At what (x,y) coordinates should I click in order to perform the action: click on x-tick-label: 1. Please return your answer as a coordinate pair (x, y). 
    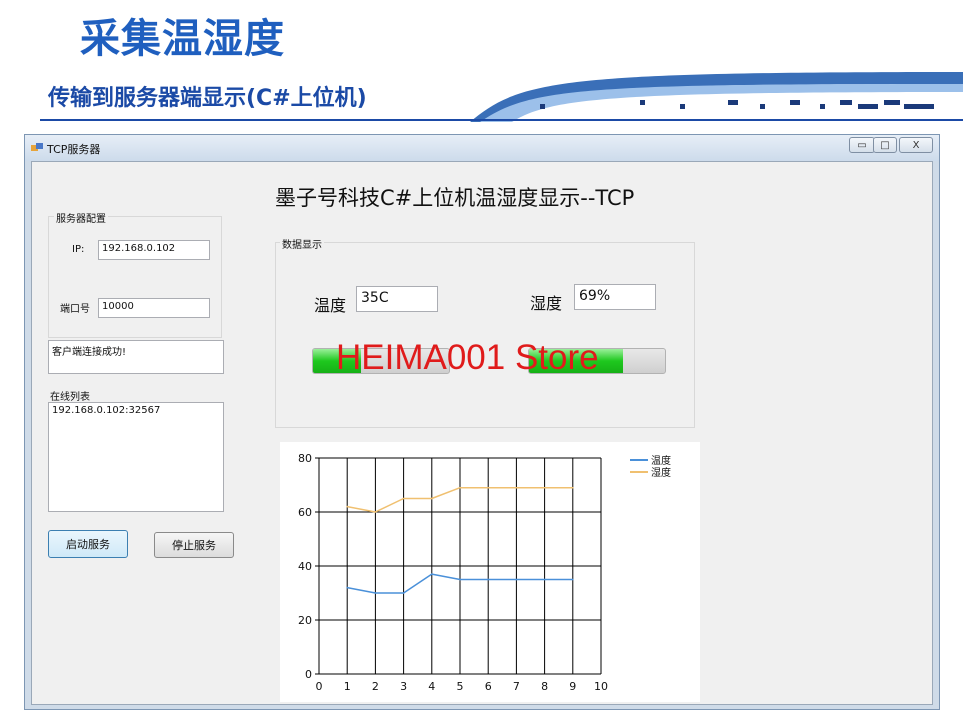
    Looking at the image, I should click on (347, 686).